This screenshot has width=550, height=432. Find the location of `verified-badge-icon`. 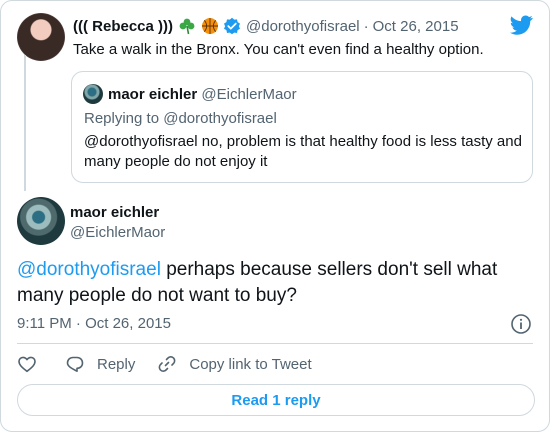

verified-badge-icon is located at coordinates (232, 26).